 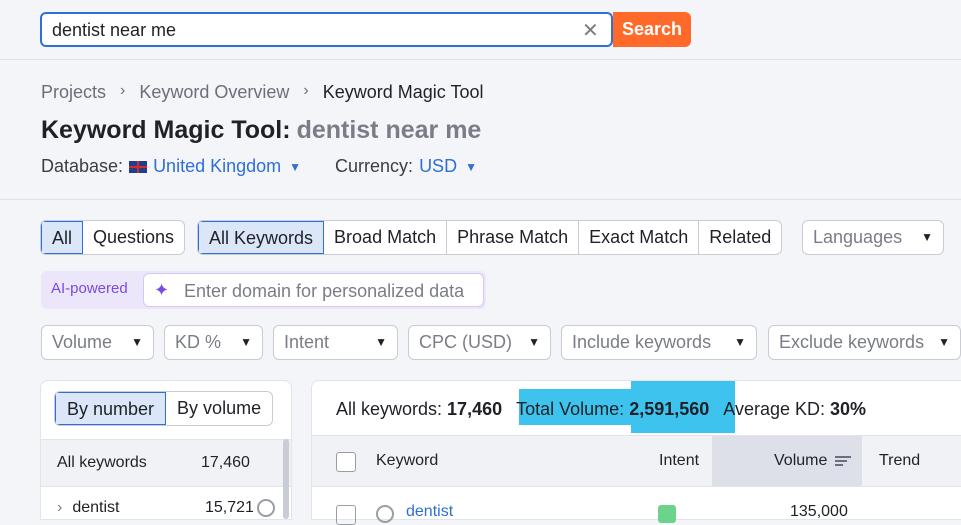 I want to click on sort-icon, so click(x=843, y=461).